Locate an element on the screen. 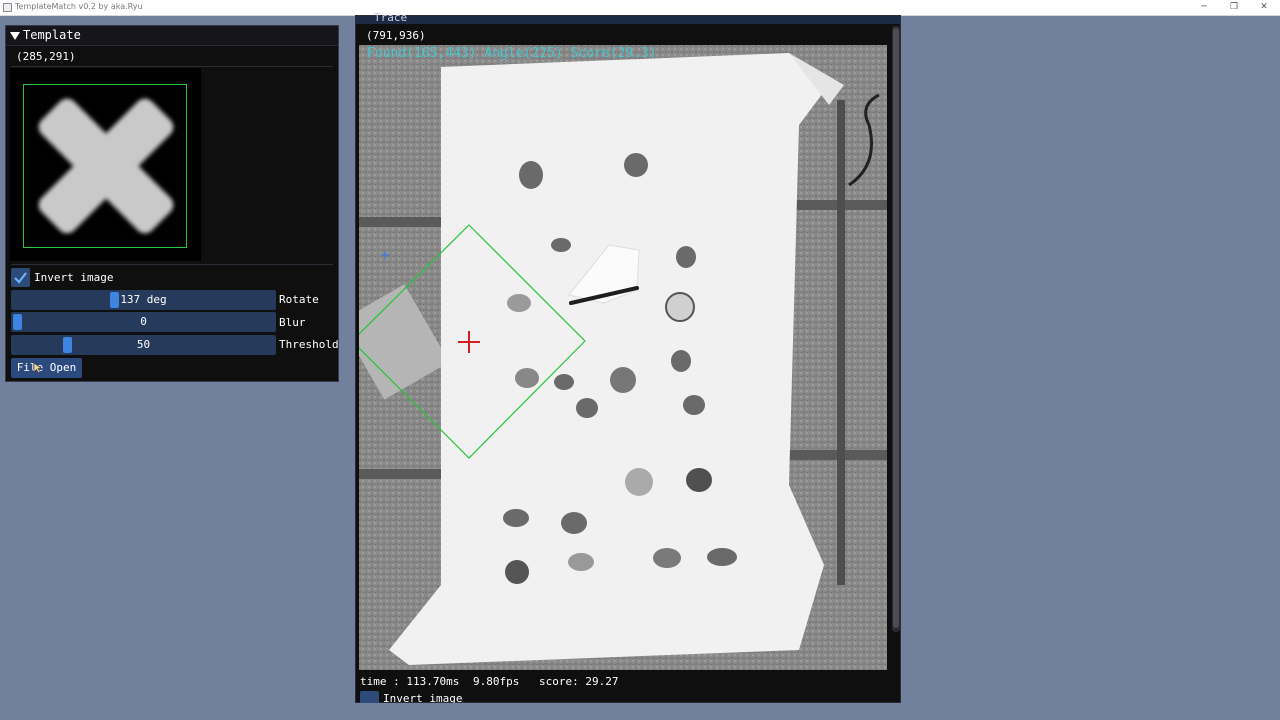 This screenshot has height=720, width=1280. blur-label: Blur is located at coordinates (292, 322).